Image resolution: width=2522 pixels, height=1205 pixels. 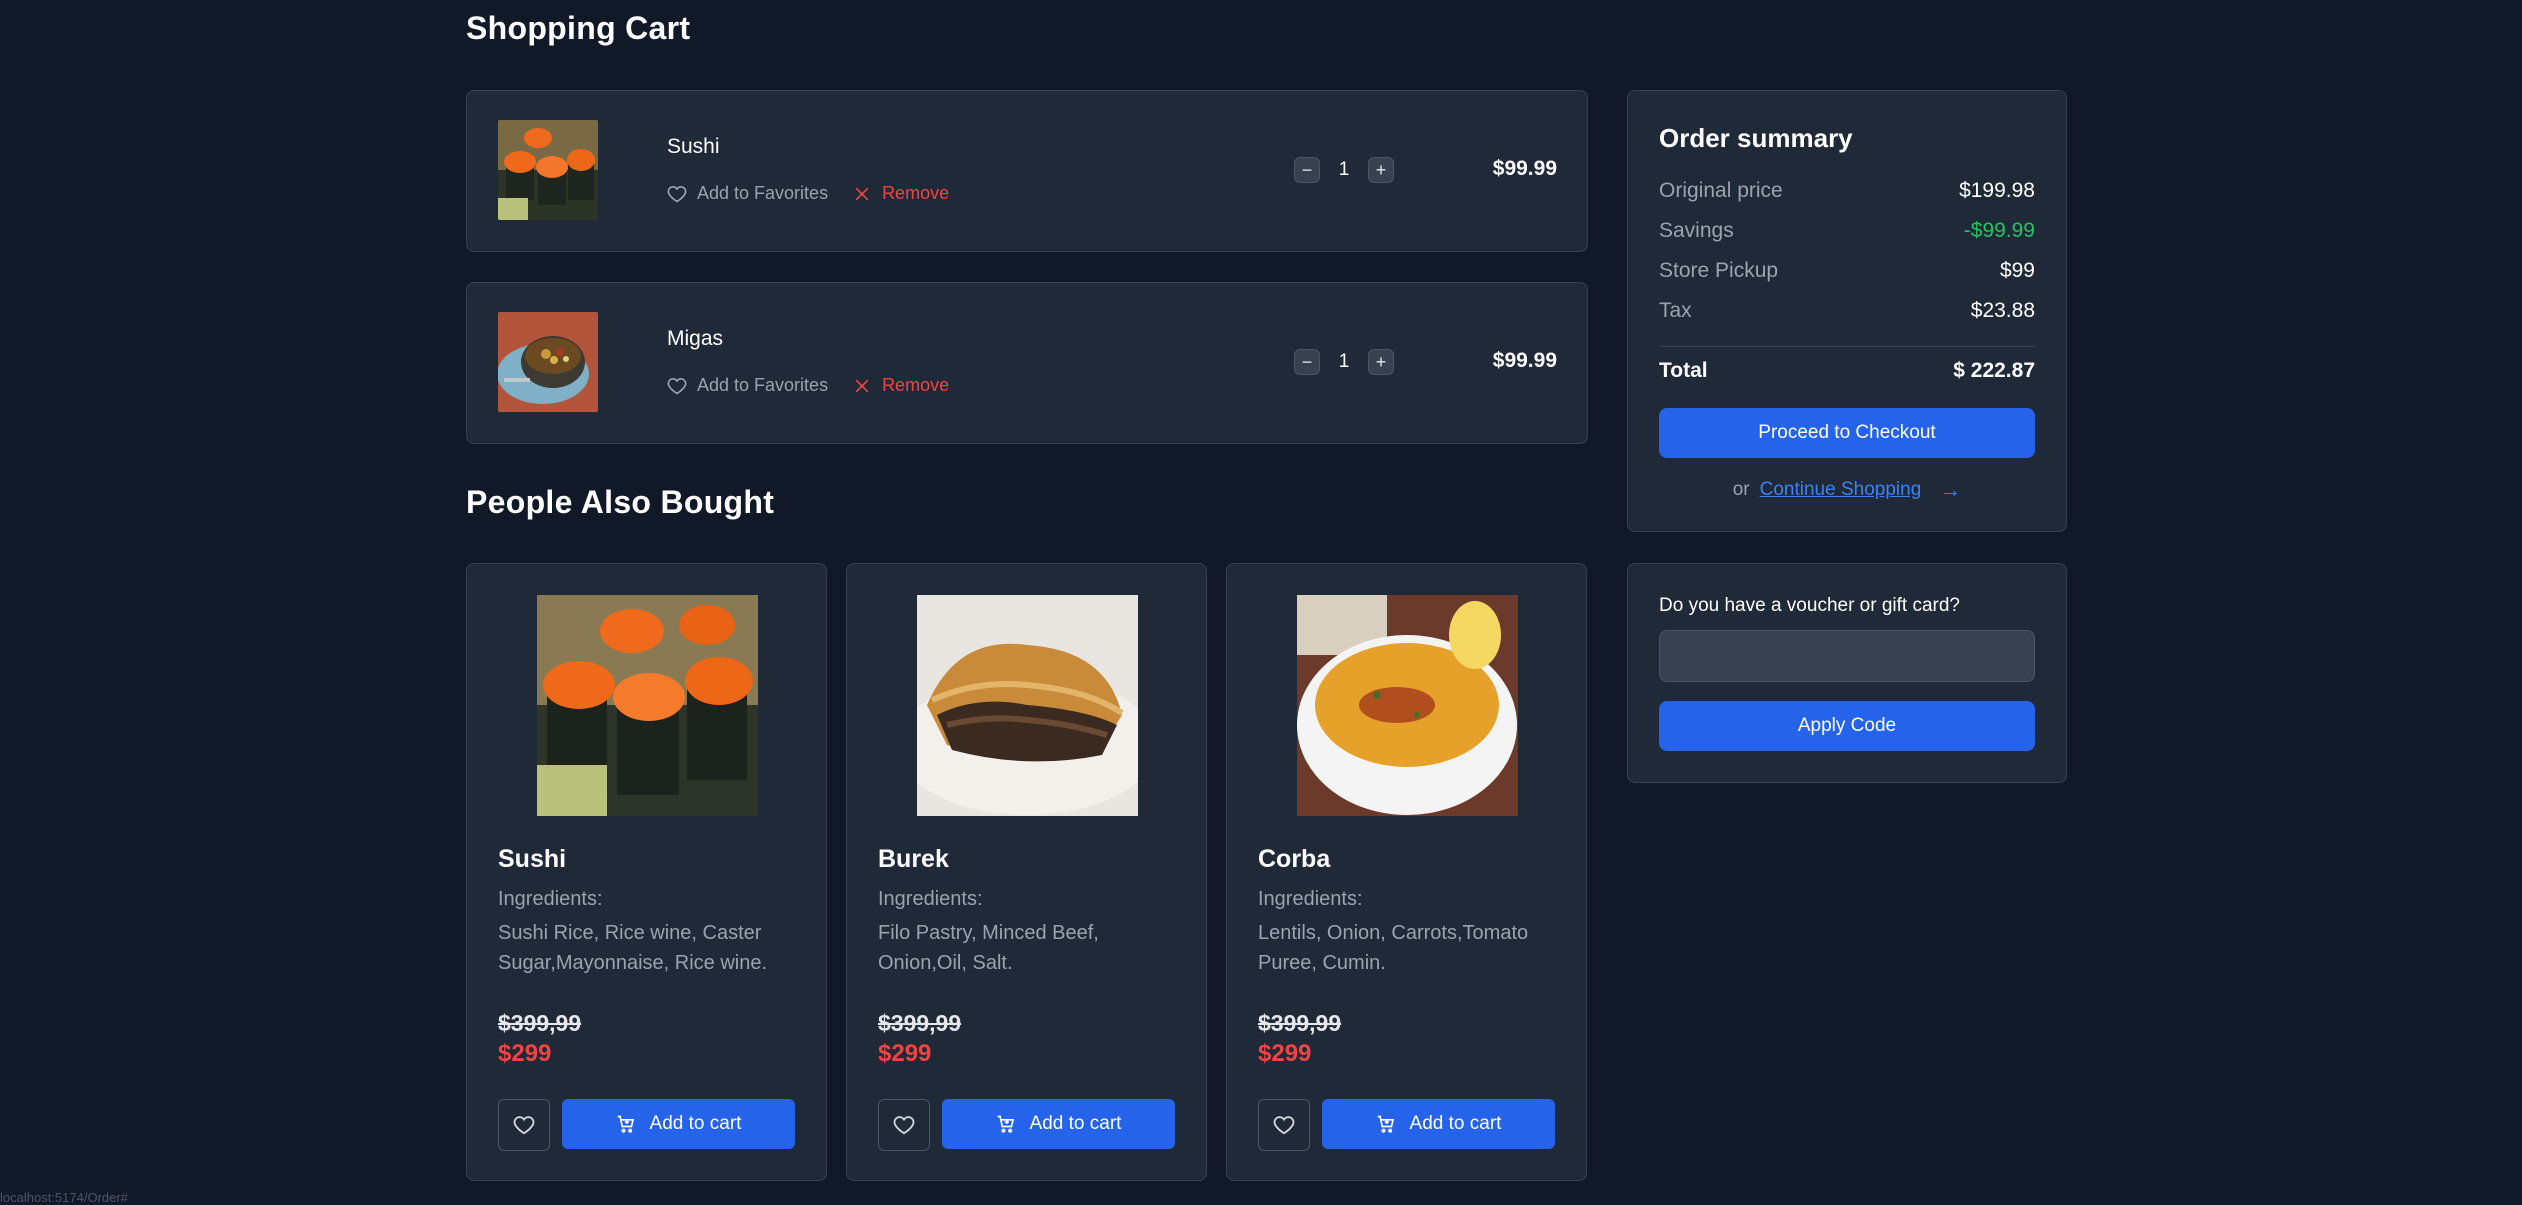 What do you see at coordinates (1994, 370) in the screenshot?
I see `total-value: $ 222.87` at bounding box center [1994, 370].